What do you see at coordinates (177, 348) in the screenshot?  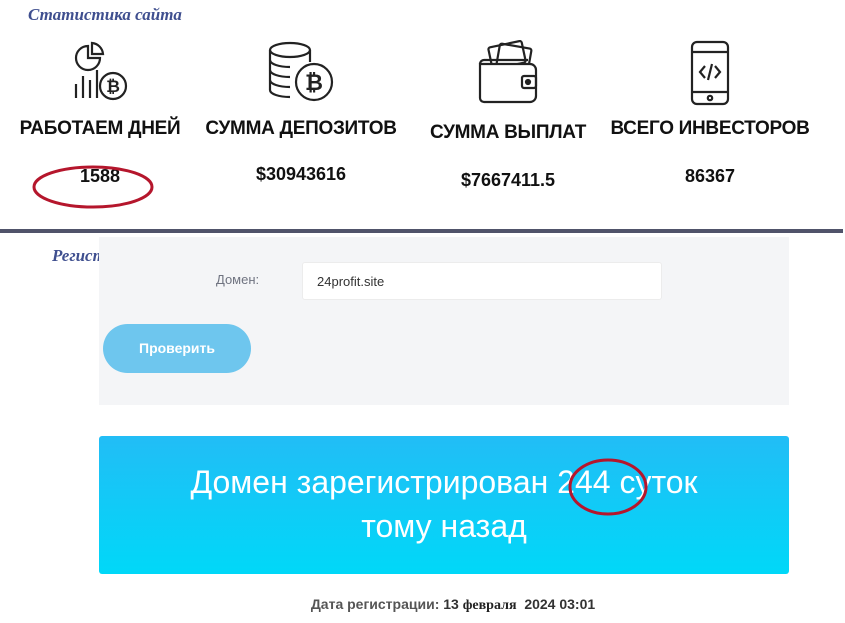 I see `check-button: Проверить` at bounding box center [177, 348].